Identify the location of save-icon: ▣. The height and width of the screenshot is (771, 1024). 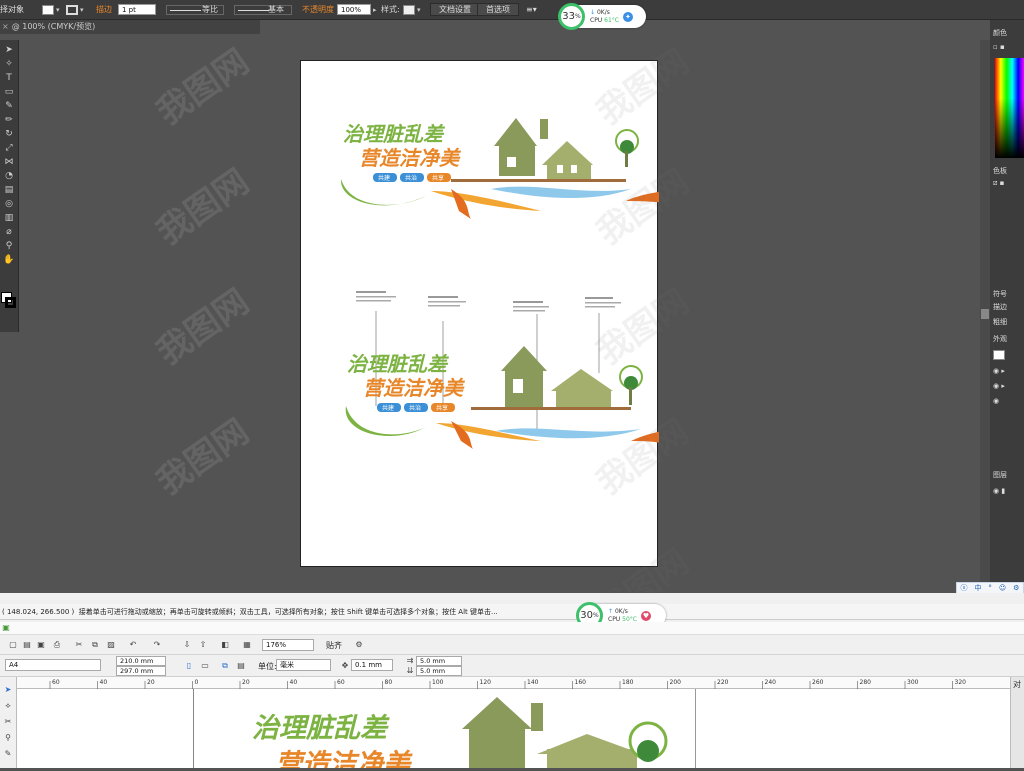
(41, 645).